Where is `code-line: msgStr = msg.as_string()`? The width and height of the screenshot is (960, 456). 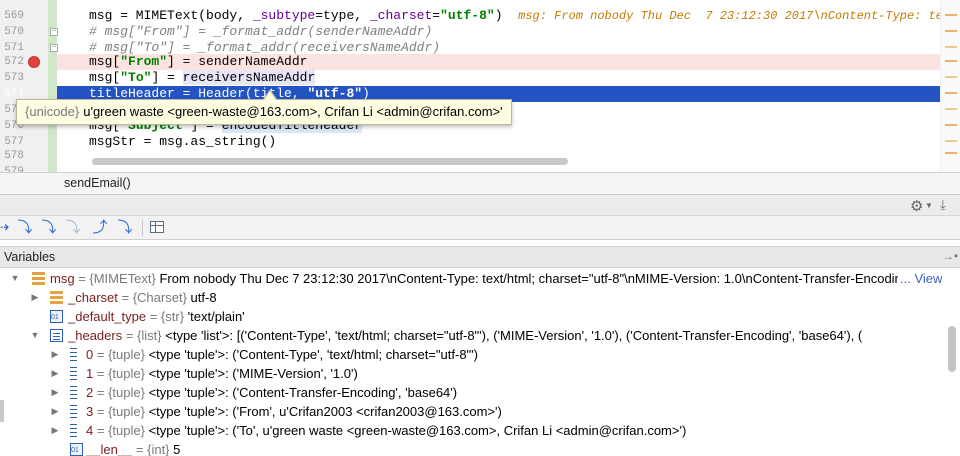
code-line: msgStr = msg.as_string() is located at coordinates (508, 142).